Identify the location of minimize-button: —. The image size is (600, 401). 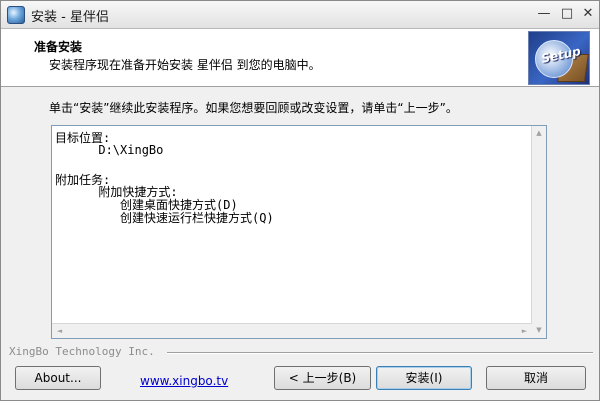
(544, 14).